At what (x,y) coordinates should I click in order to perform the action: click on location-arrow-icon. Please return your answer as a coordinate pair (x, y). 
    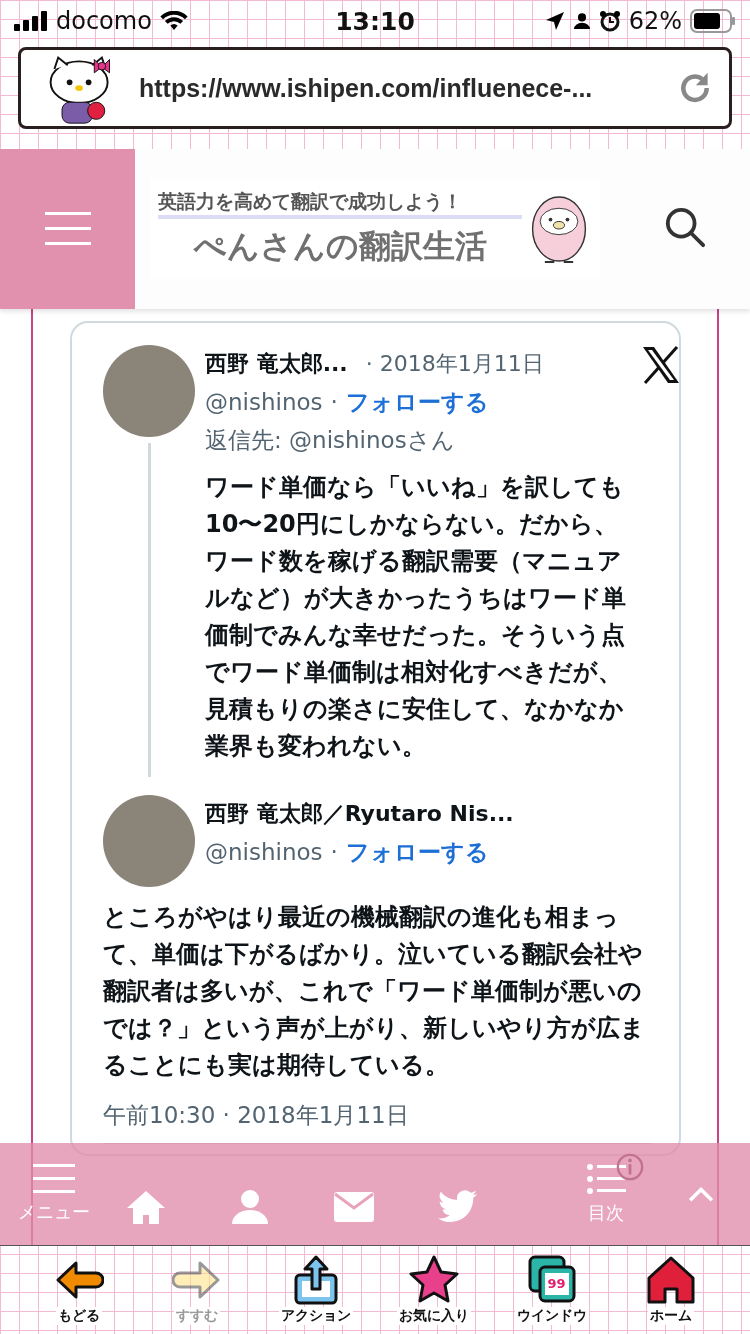
    Looking at the image, I should click on (554, 21).